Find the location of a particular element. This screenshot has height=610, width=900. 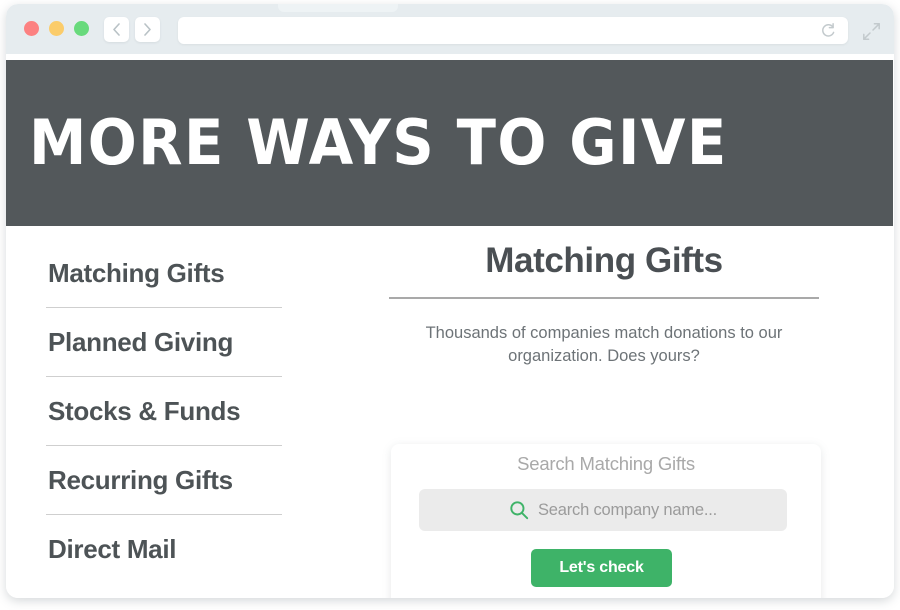

close-window-button is located at coordinates (31, 28).